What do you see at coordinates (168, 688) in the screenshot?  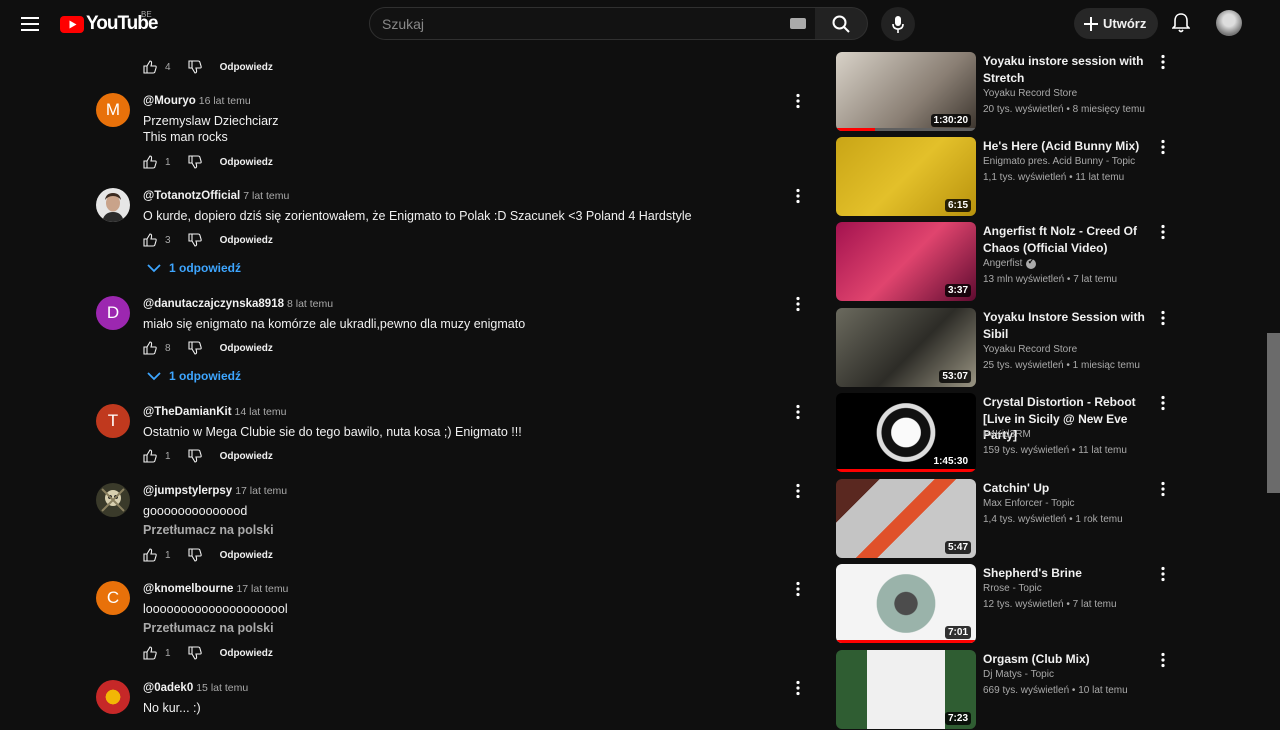 I see `comment-author: @0adek0` at bounding box center [168, 688].